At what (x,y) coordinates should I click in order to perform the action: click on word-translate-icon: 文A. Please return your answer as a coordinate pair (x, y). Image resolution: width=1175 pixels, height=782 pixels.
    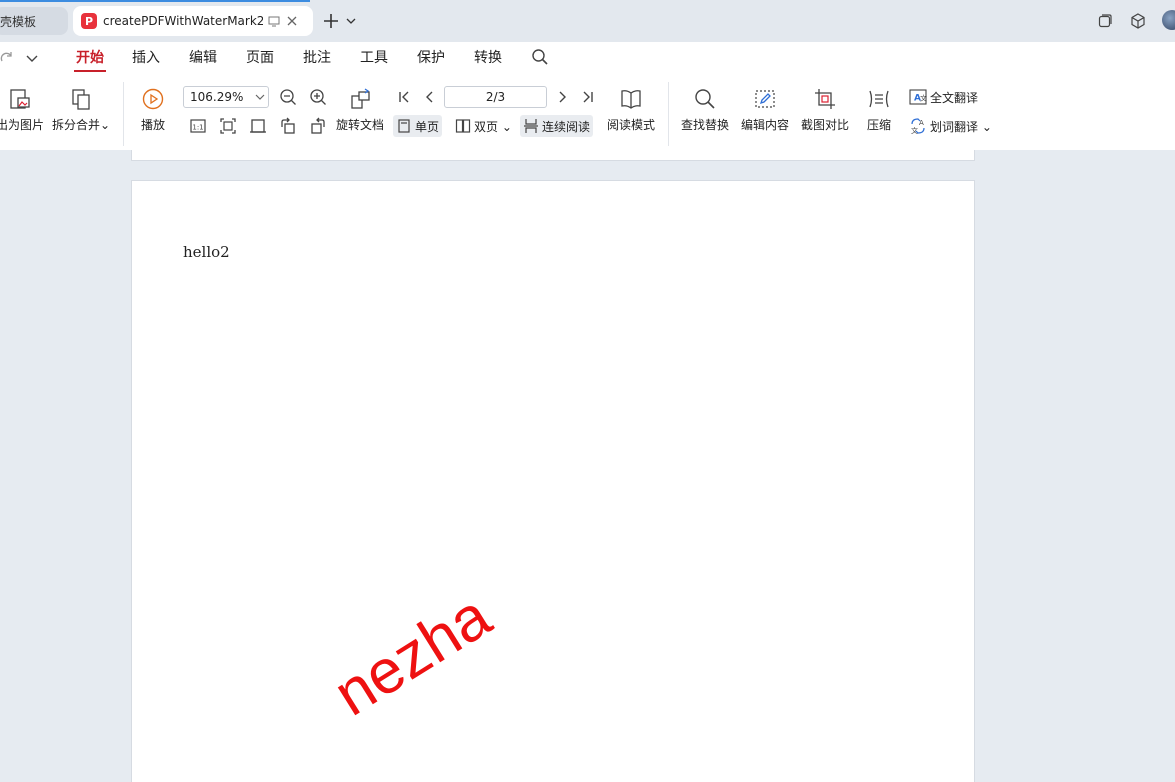
    Looking at the image, I should click on (918, 126).